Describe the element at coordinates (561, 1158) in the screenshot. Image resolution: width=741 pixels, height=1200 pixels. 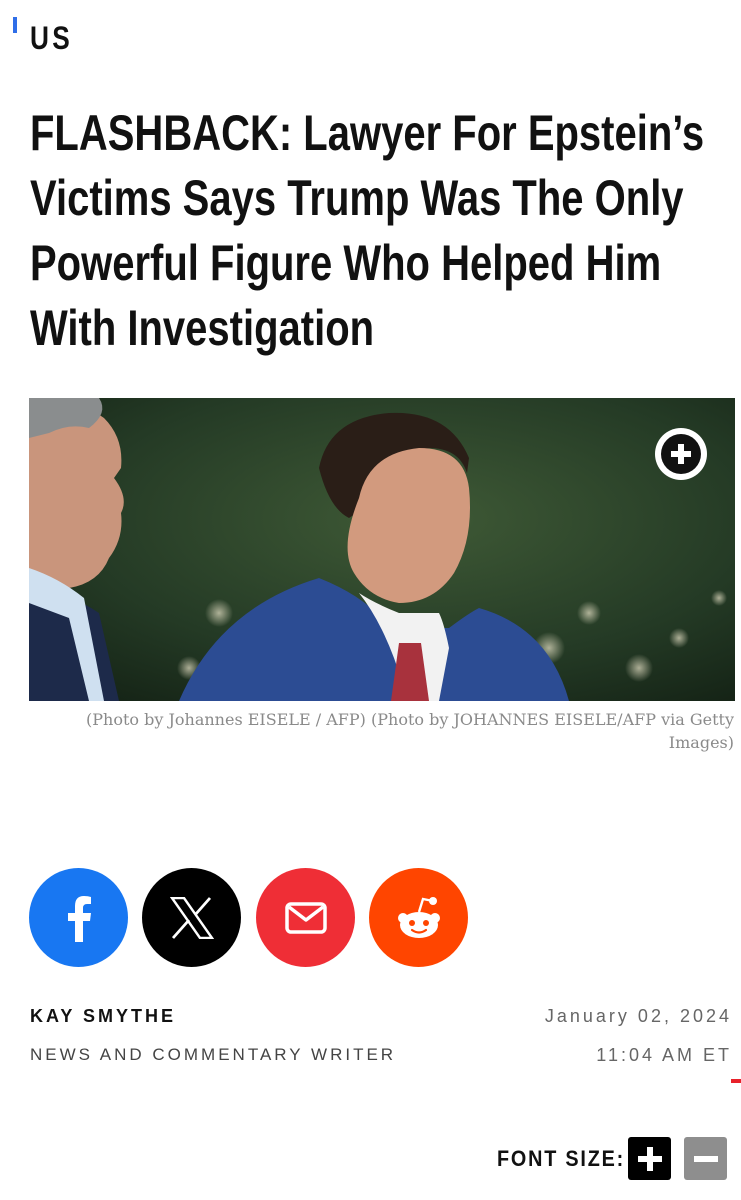
I see `font-size-label: FONT SIZE:` at that location.